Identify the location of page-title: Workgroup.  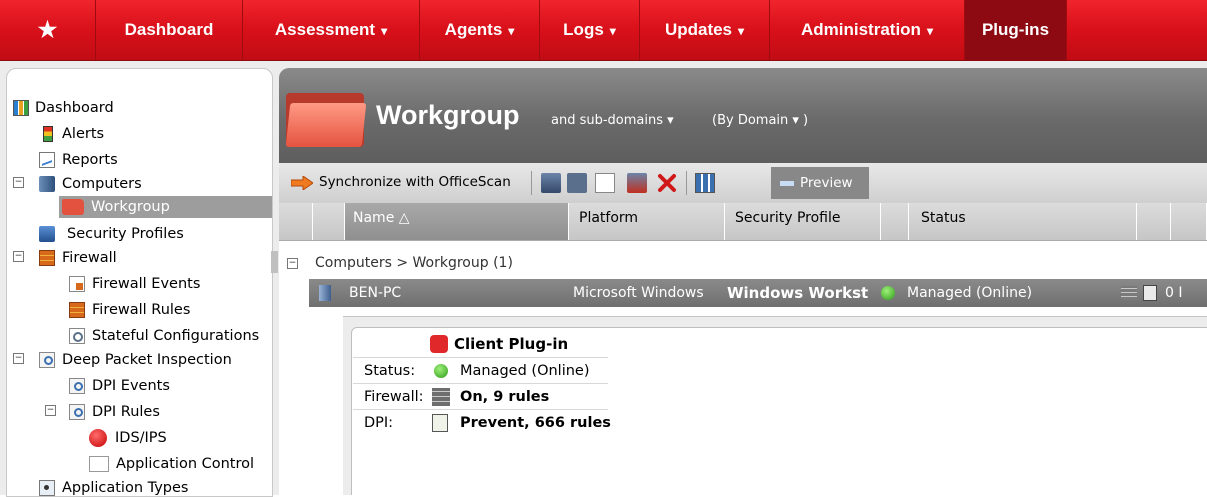
(448, 115).